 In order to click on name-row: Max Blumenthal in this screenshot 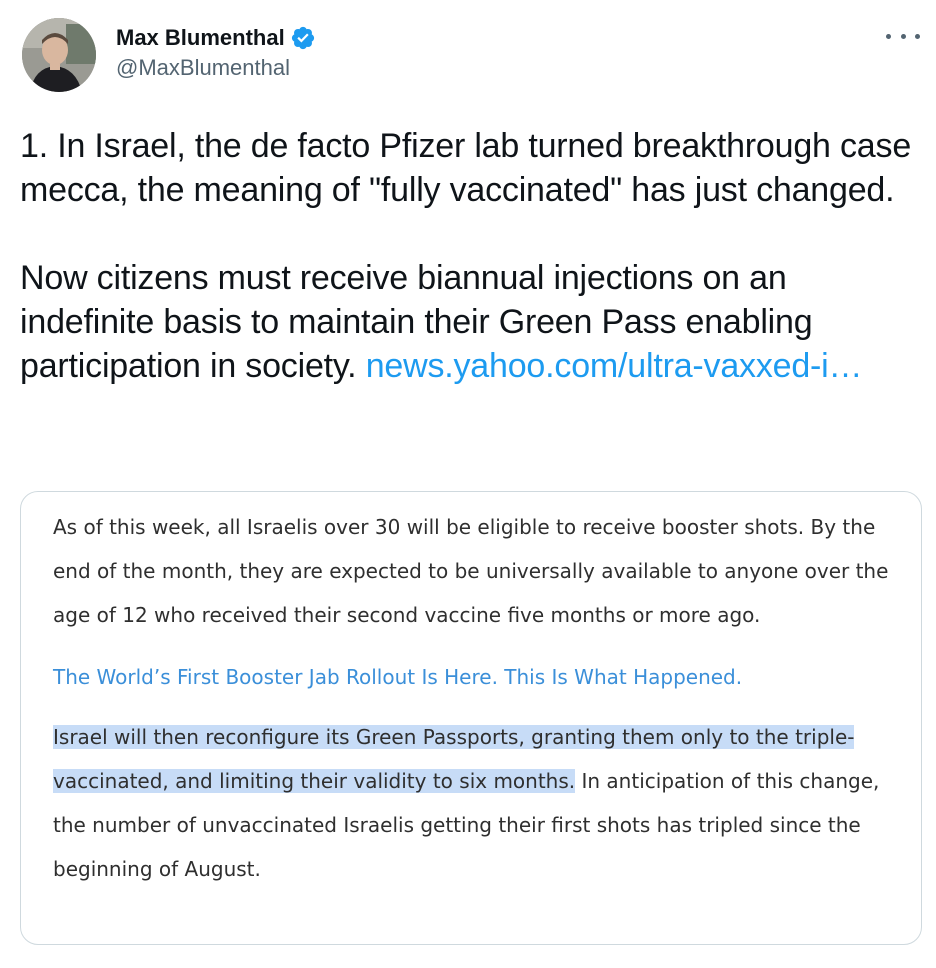, I will do `click(216, 38)`.